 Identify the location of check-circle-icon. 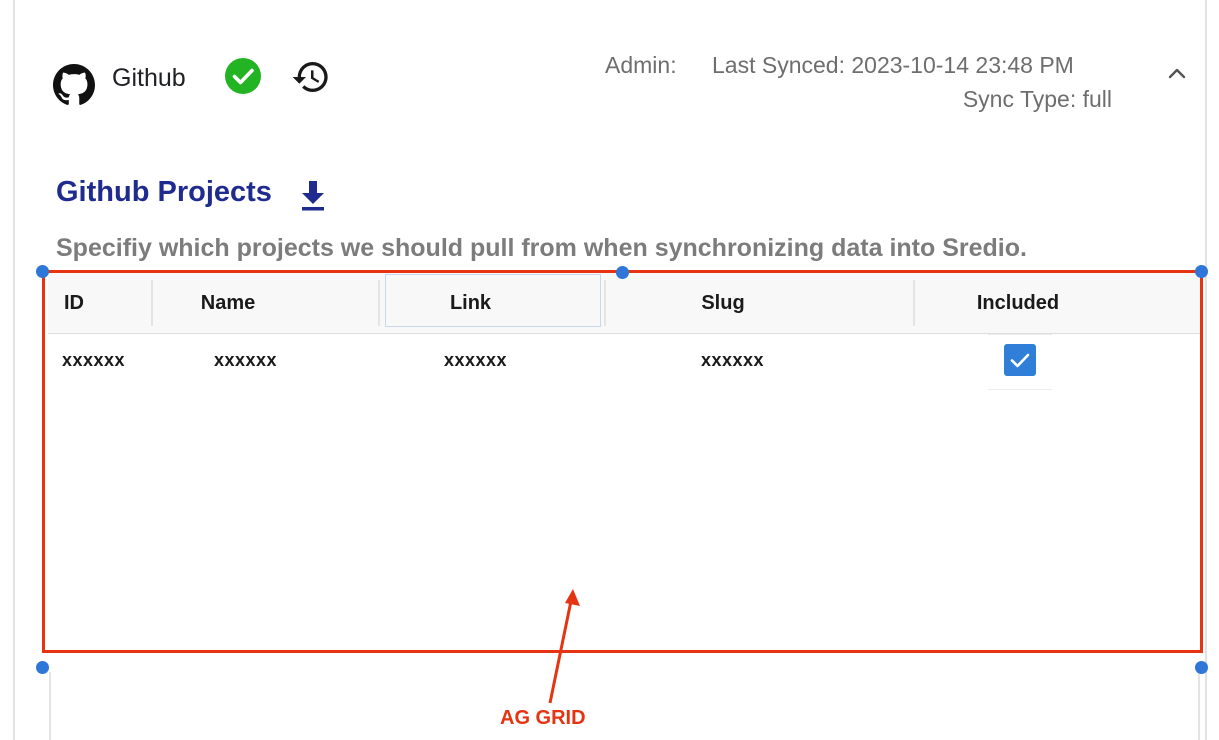
(243, 76).